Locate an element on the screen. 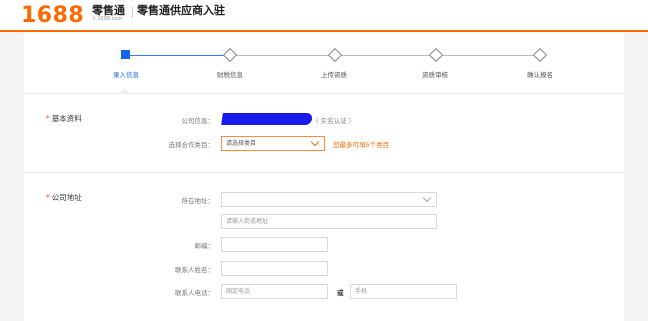  postcode-label: 邮编： is located at coordinates (204, 246).